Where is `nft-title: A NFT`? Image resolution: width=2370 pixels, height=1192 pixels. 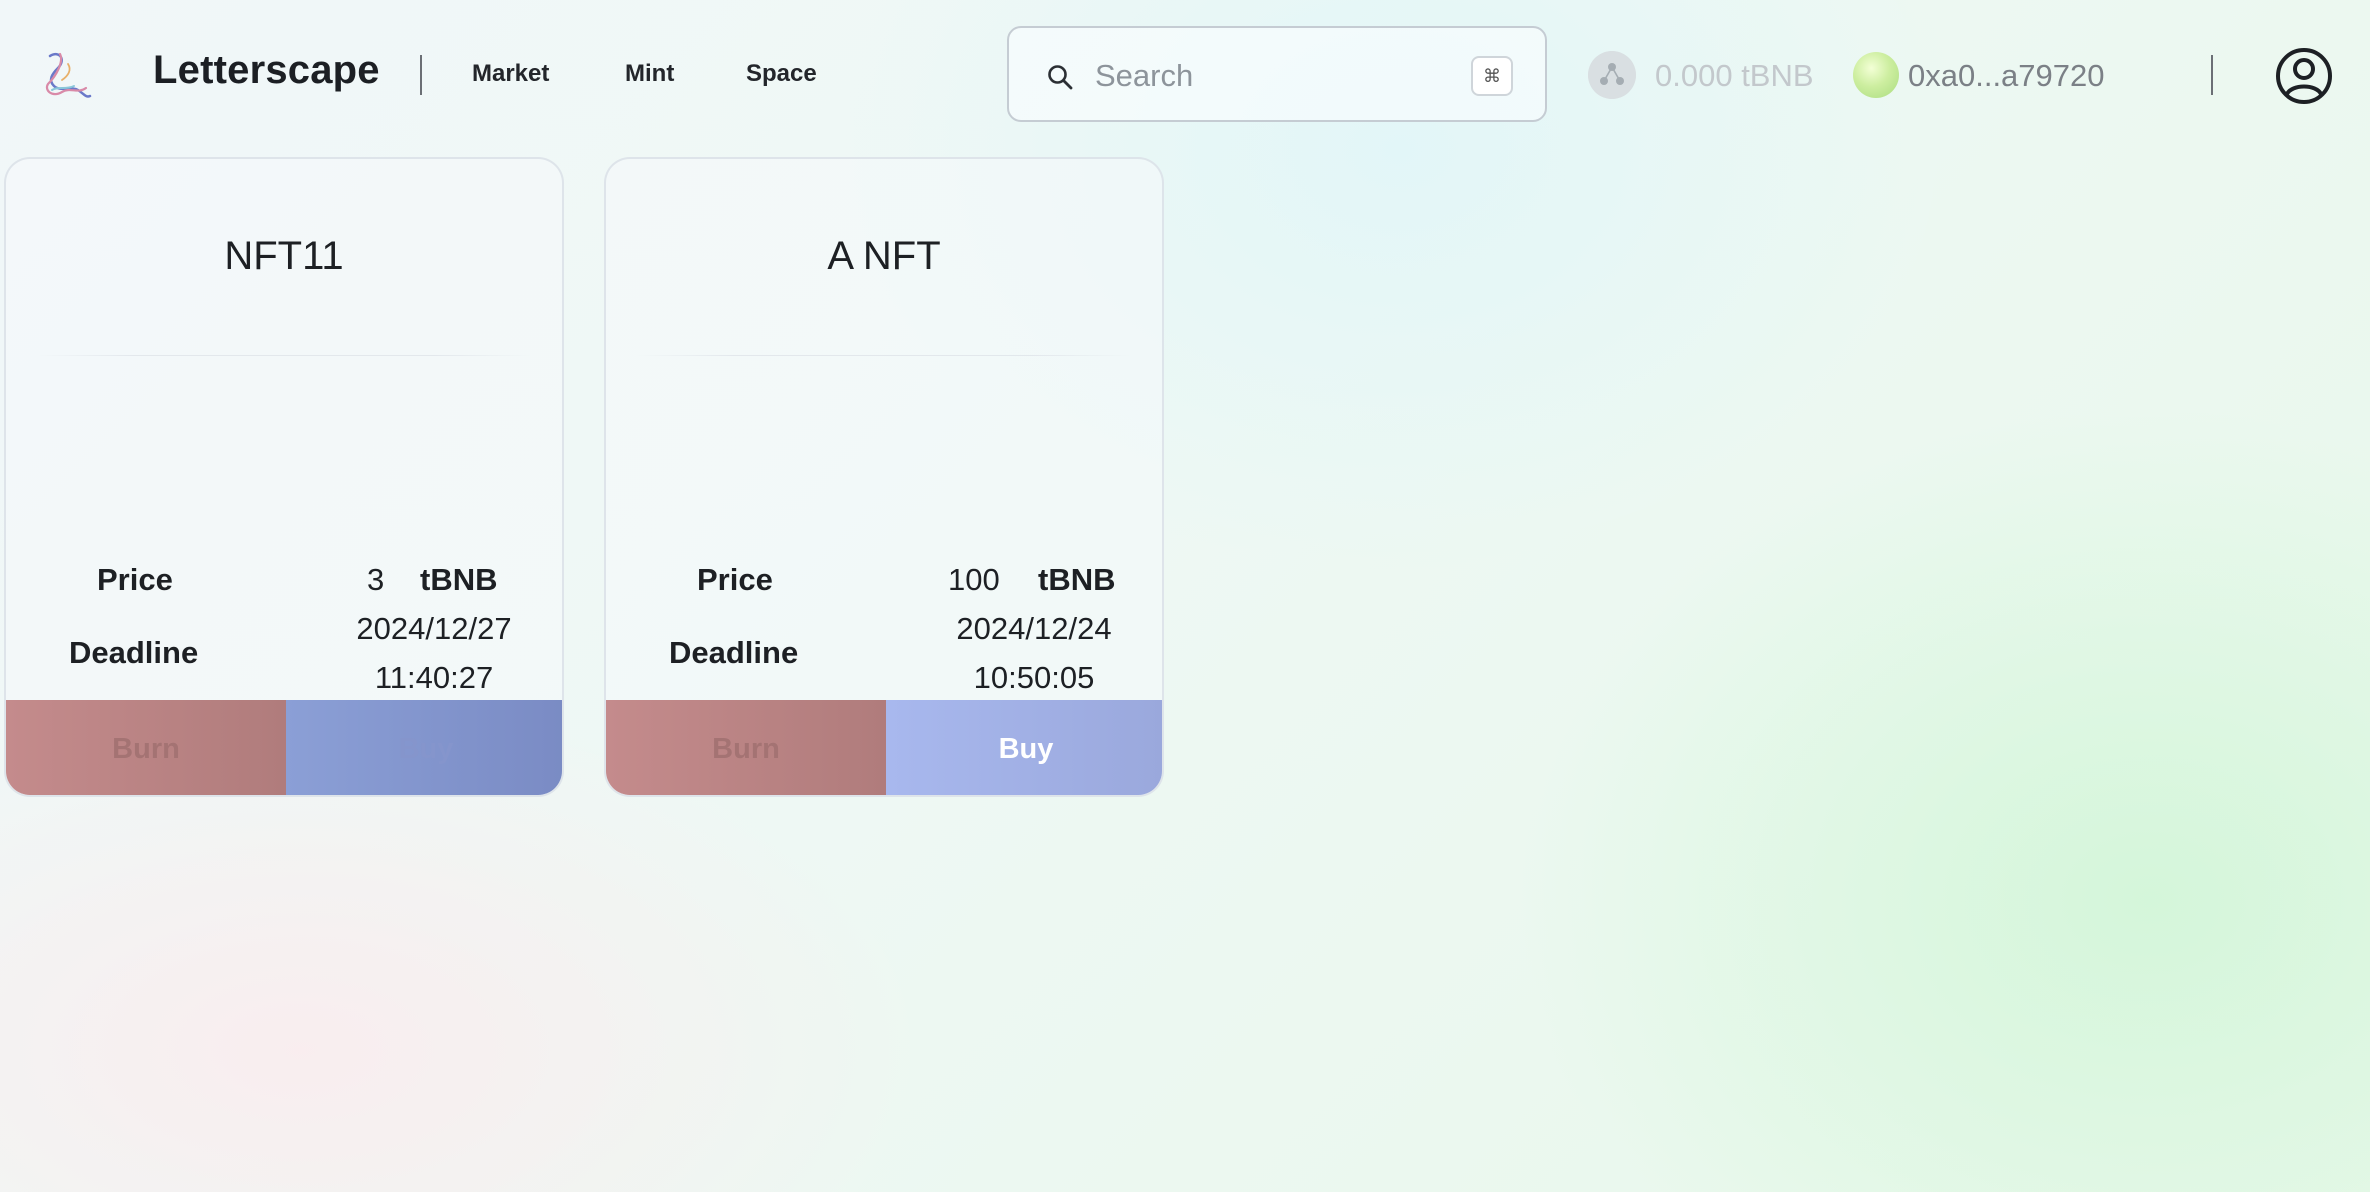 nft-title: A NFT is located at coordinates (884, 256).